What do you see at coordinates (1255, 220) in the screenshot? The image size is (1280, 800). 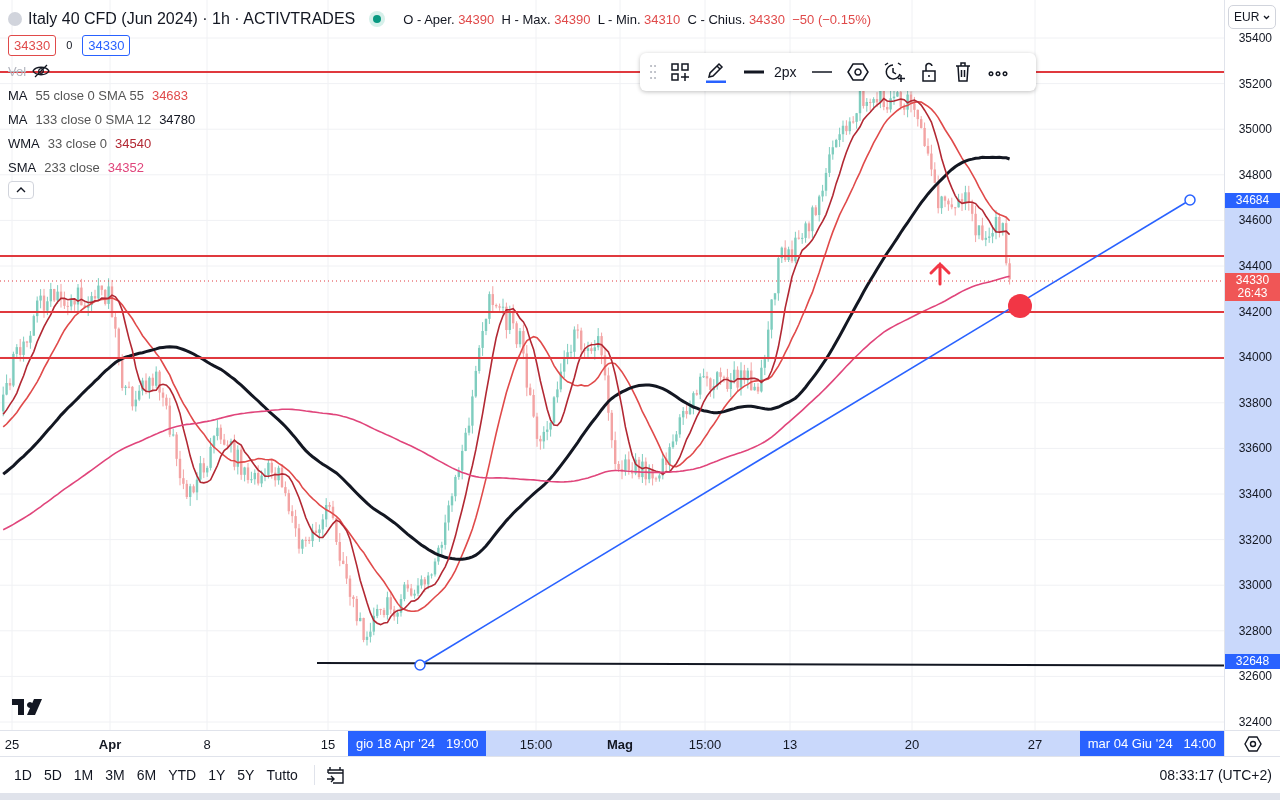 I see `price-tick: 34600` at bounding box center [1255, 220].